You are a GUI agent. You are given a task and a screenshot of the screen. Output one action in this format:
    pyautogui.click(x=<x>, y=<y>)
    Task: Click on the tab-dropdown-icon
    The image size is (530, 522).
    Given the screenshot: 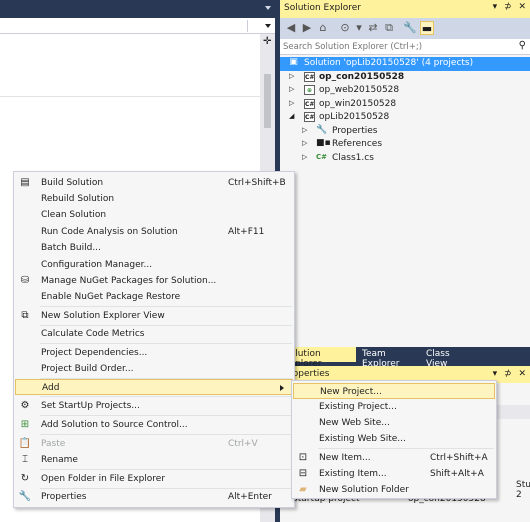 What is the action you would take?
    pyautogui.click(x=268, y=8)
    